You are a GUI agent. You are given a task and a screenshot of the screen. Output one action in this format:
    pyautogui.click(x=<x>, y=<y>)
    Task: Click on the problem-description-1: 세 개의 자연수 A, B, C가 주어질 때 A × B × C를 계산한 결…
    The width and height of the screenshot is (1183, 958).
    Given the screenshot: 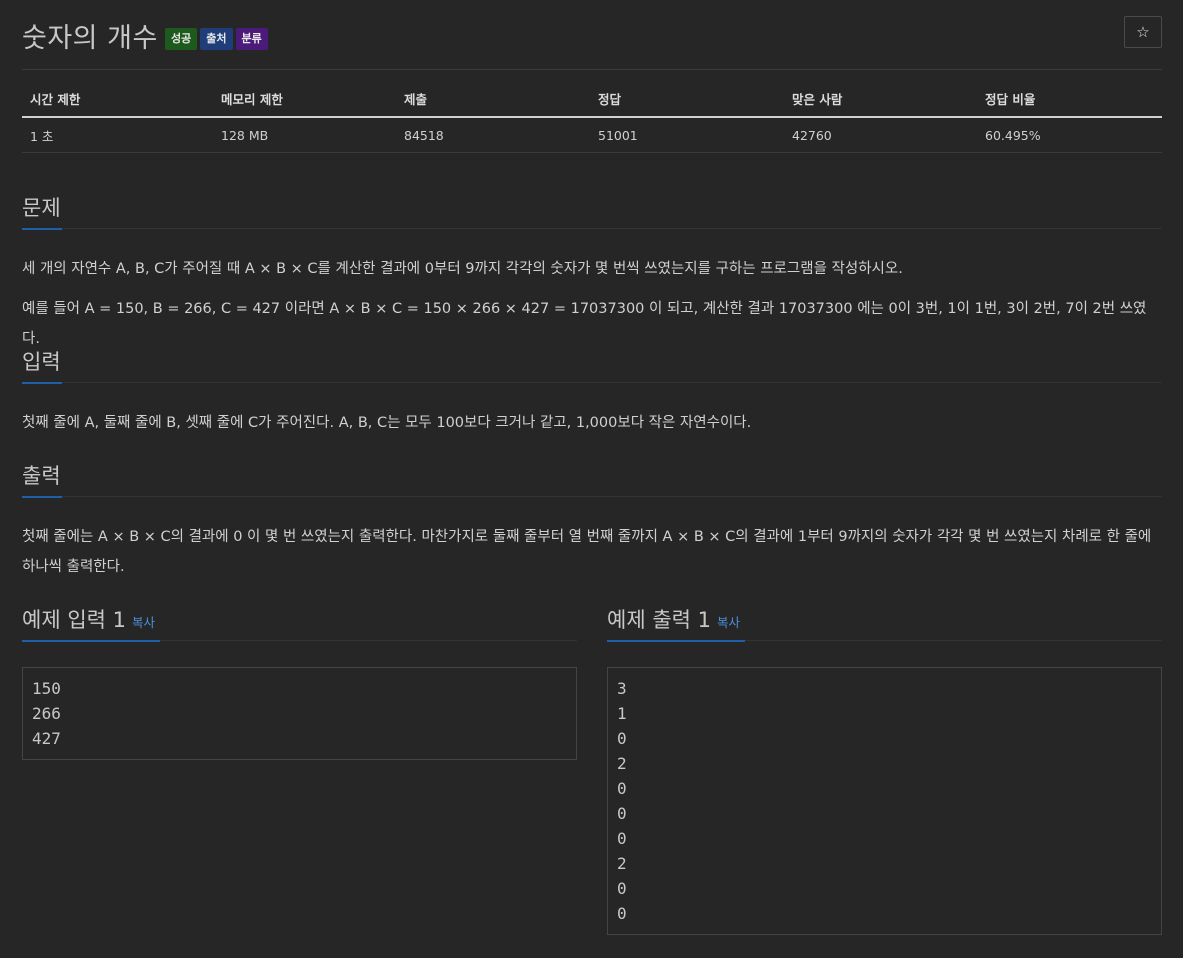 What is the action you would take?
    pyautogui.click(x=462, y=269)
    